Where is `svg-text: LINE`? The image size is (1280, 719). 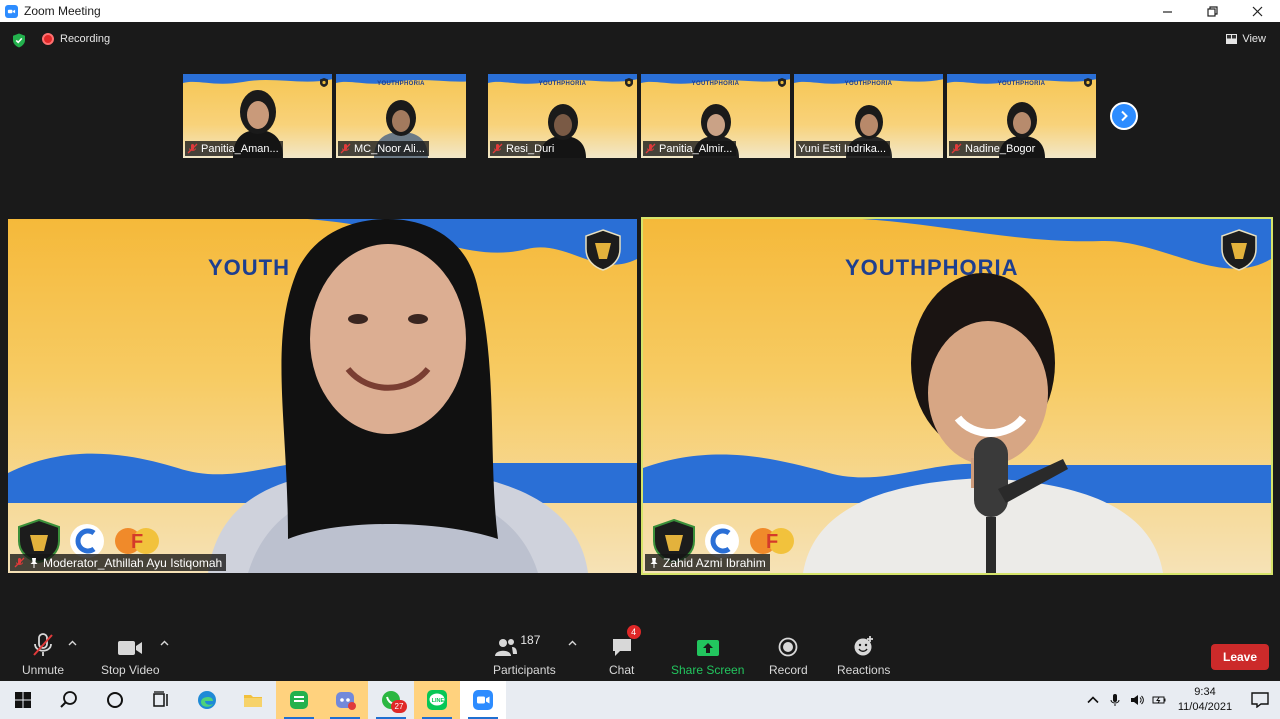 svg-text: LINE is located at coordinates (438, 701).